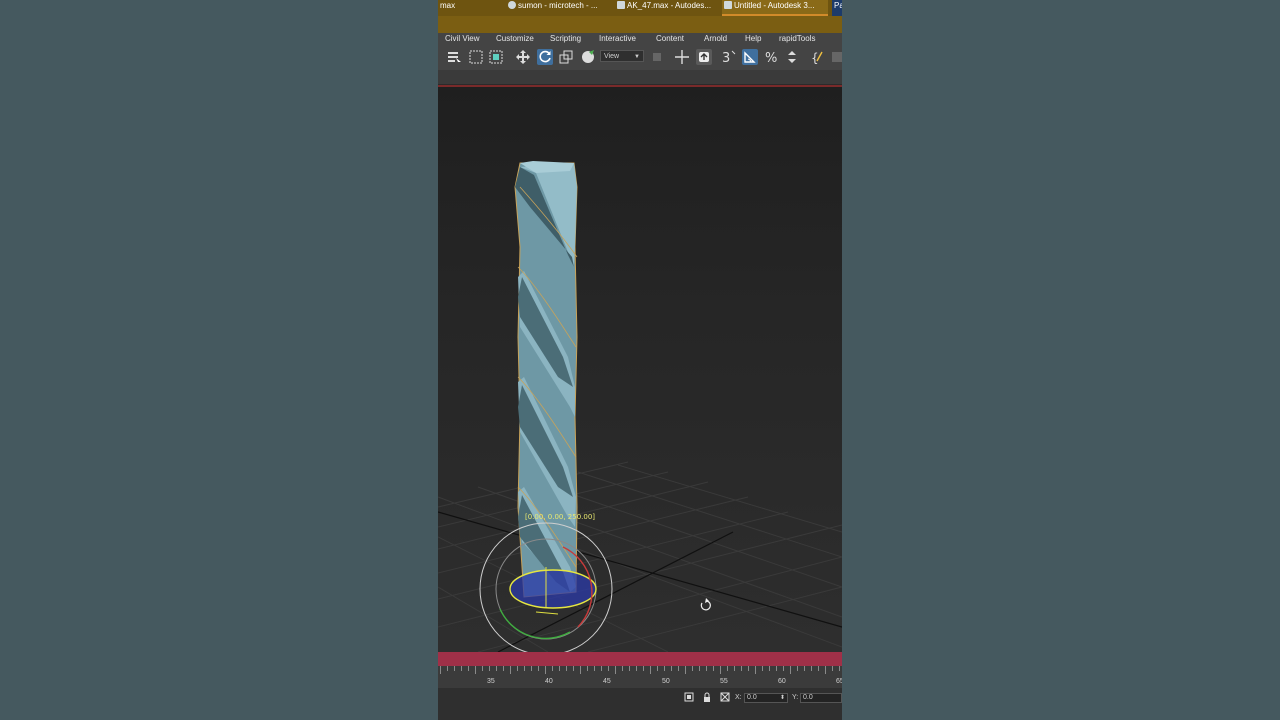 This screenshot has width=1280, height=720. What do you see at coordinates (704, 57) in the screenshot?
I see `keyboard-shortcut-icon` at bounding box center [704, 57].